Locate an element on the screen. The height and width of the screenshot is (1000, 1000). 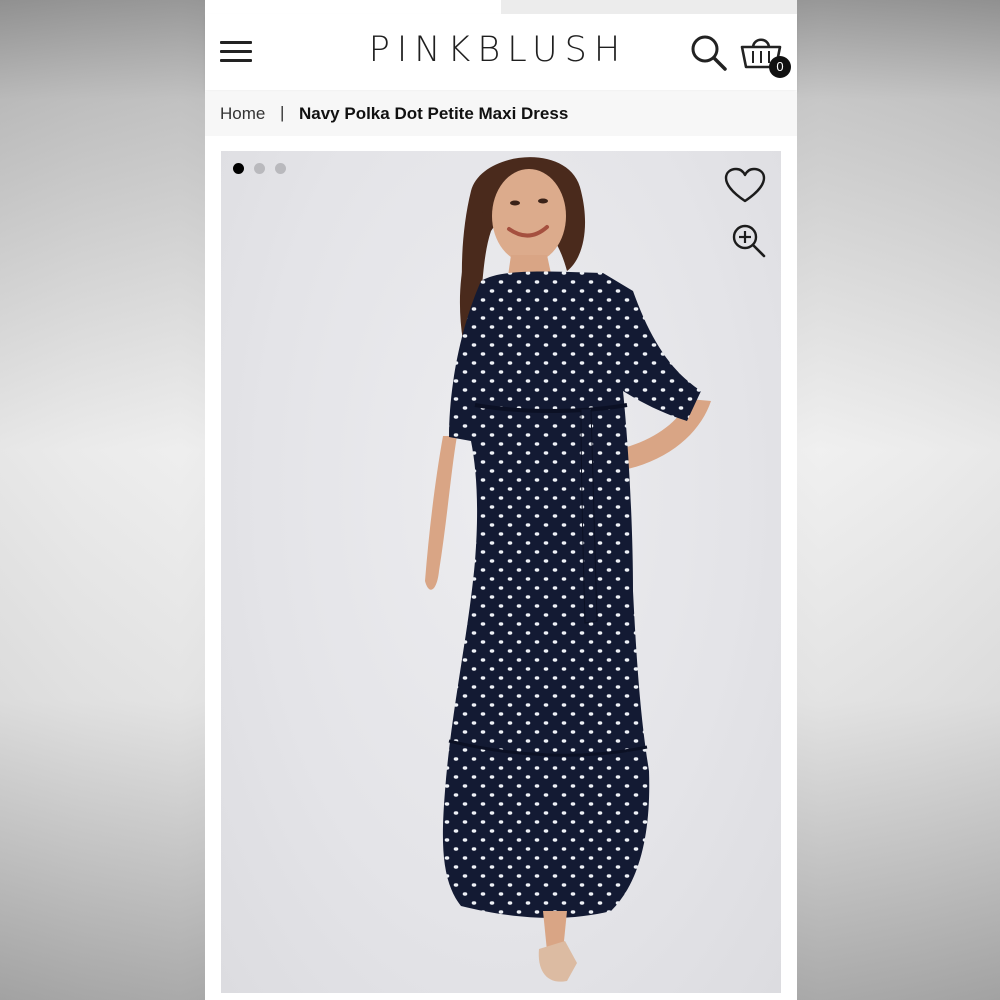
top-strip is located at coordinates (649, 7).